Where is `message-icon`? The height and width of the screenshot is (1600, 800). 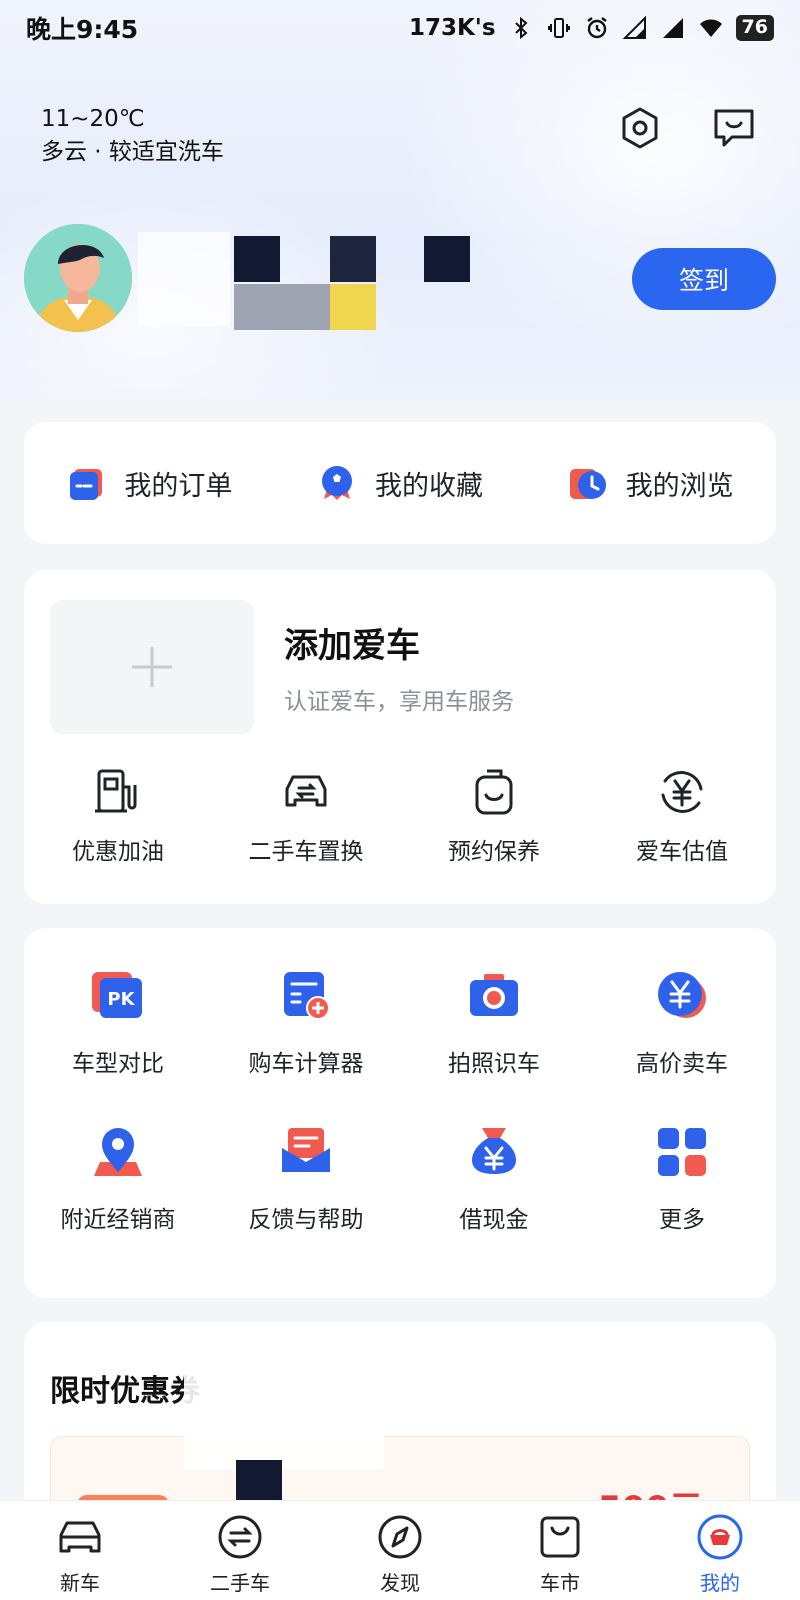
message-icon is located at coordinates (734, 128).